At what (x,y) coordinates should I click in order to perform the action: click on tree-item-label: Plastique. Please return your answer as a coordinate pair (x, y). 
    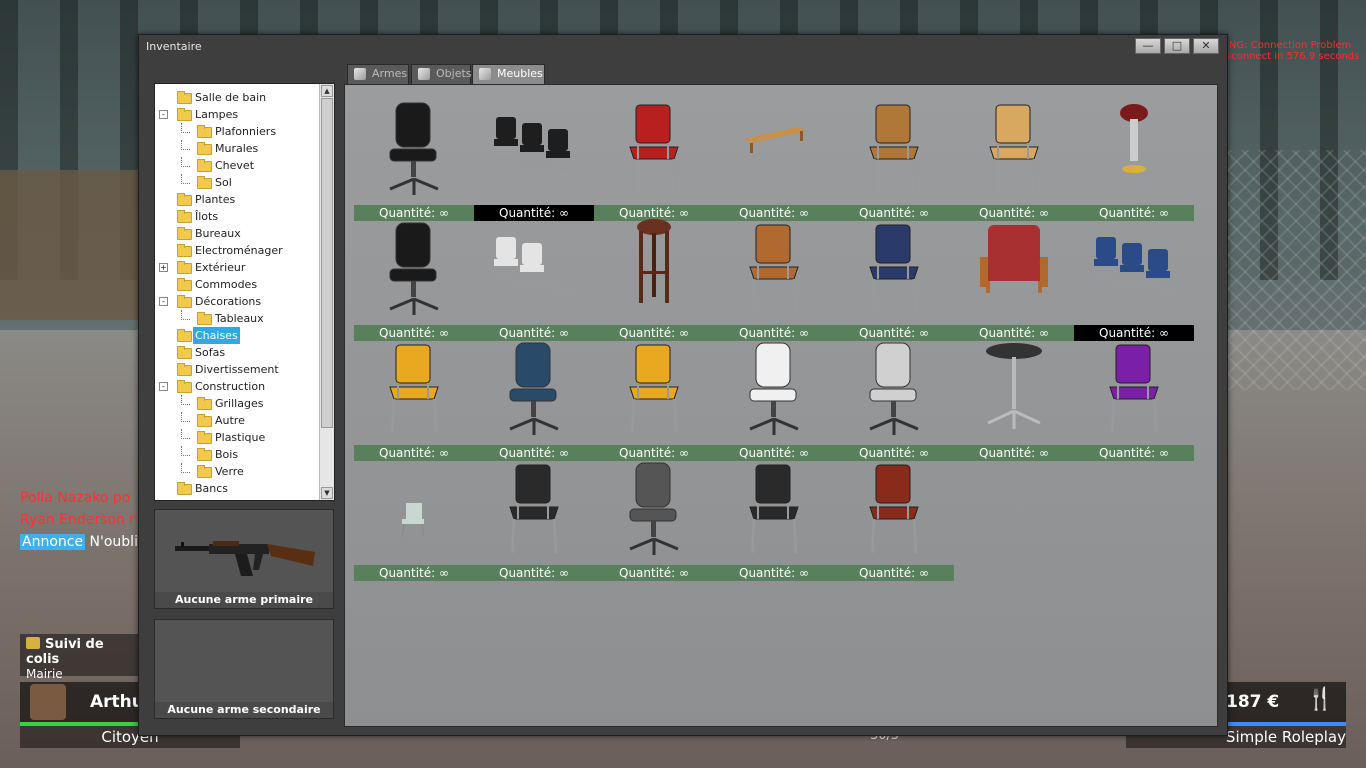
    Looking at the image, I should click on (240, 437).